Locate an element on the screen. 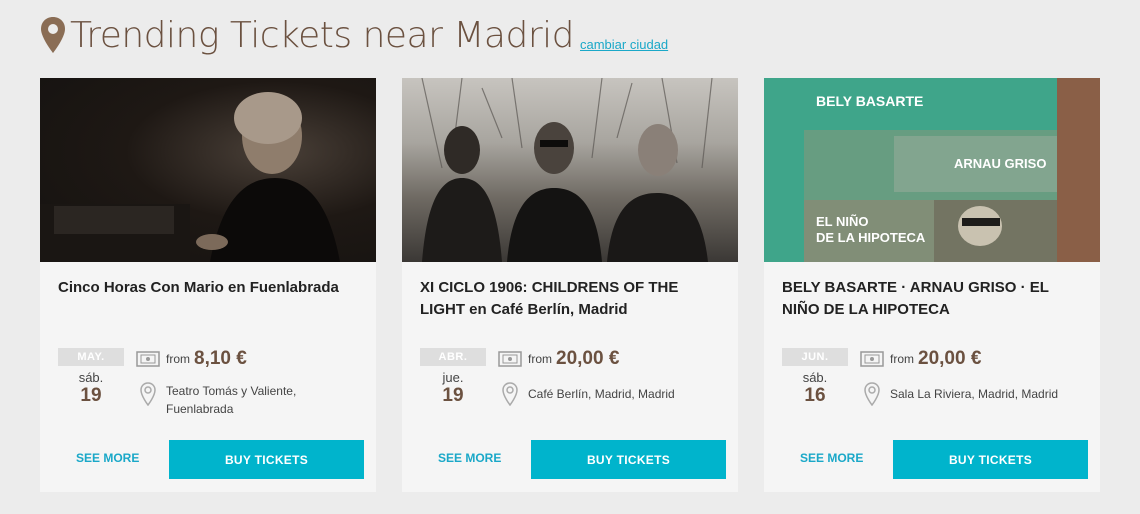 The image size is (1140, 514). event-month: MAY. is located at coordinates (91, 357).